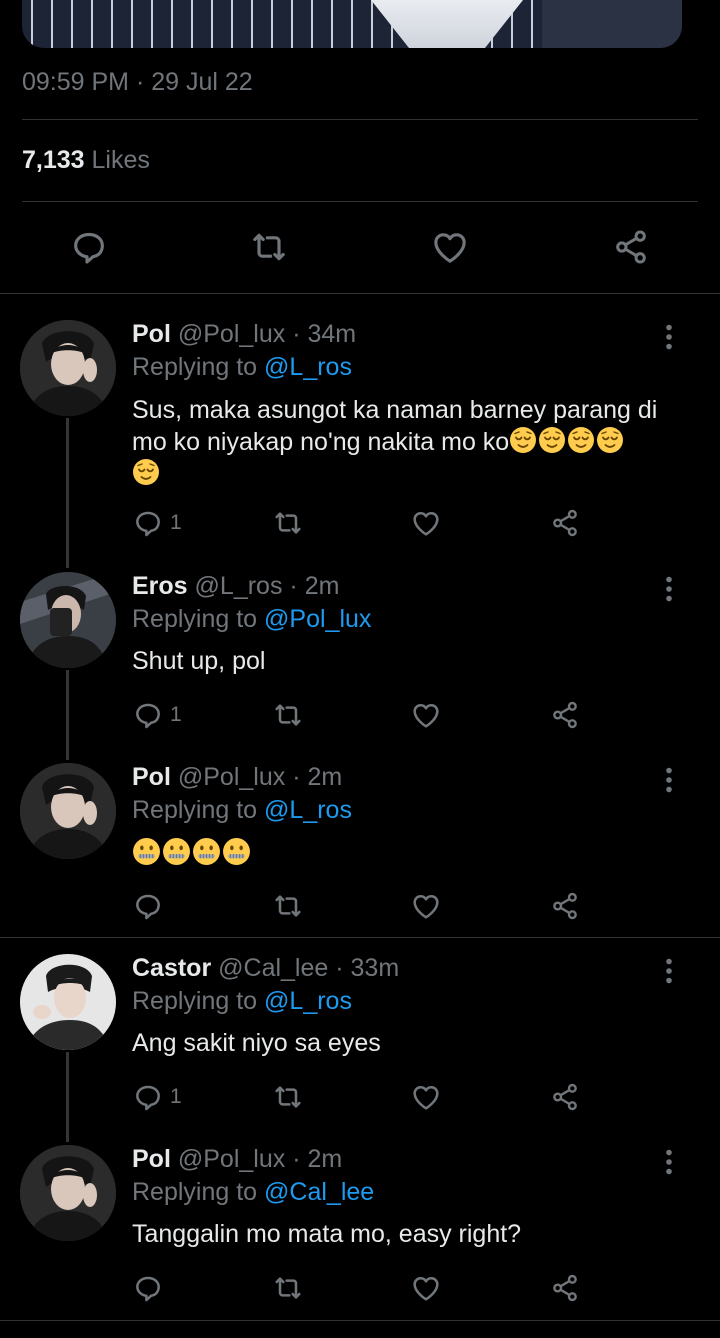 The image size is (720, 1338). Describe the element at coordinates (319, 1192) in the screenshot. I see `mention-link: @Cal_lee` at that location.